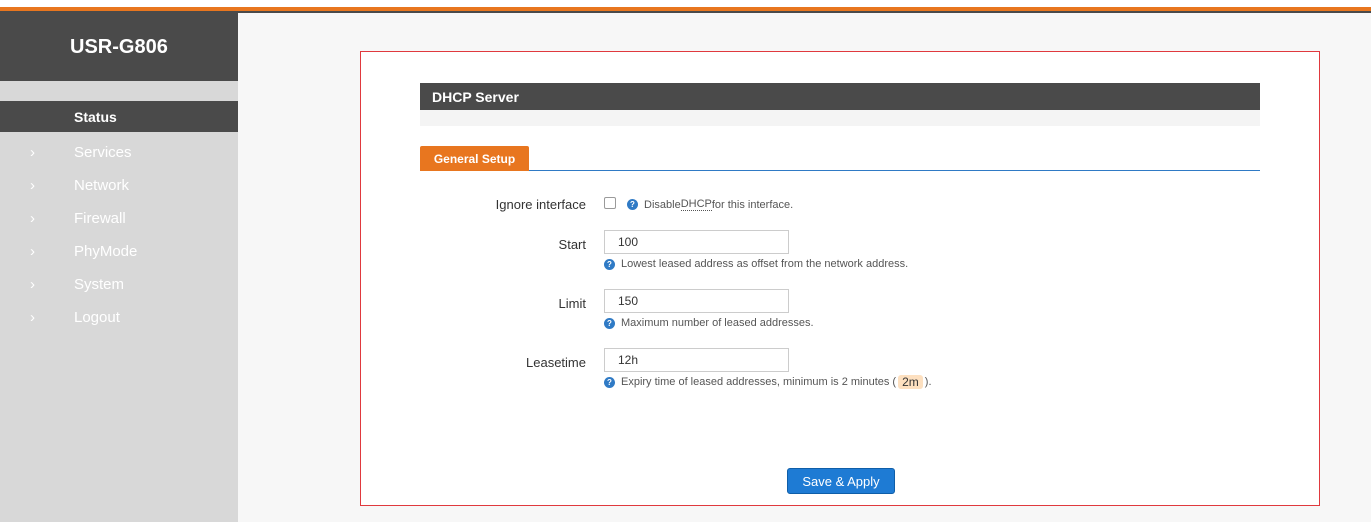 Image resolution: width=1371 pixels, height=522 pixels. Describe the element at coordinates (696, 360) in the screenshot. I see `leasetime-input` at that location.